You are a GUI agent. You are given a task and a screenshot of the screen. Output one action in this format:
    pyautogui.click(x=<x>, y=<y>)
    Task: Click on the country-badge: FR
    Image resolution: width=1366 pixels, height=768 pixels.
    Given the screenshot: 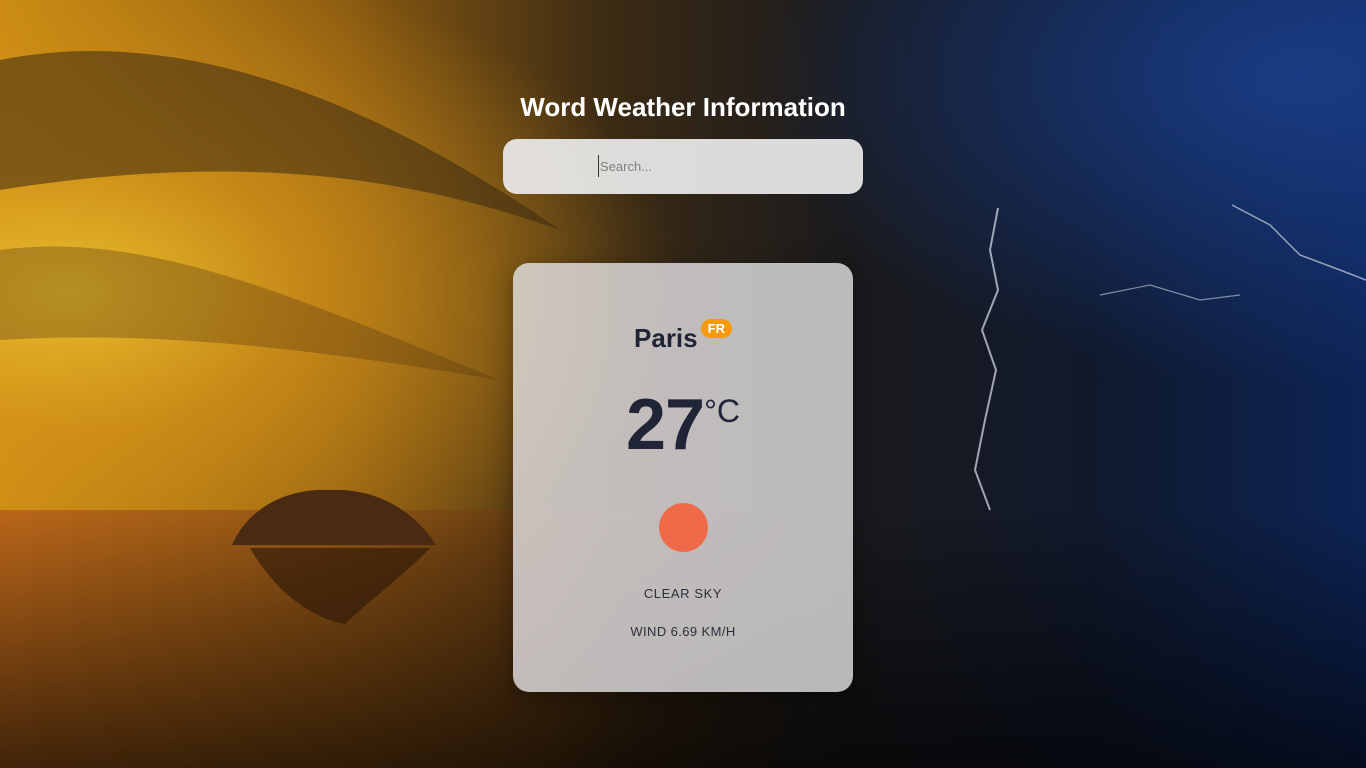 What is the action you would take?
    pyautogui.click(x=716, y=328)
    